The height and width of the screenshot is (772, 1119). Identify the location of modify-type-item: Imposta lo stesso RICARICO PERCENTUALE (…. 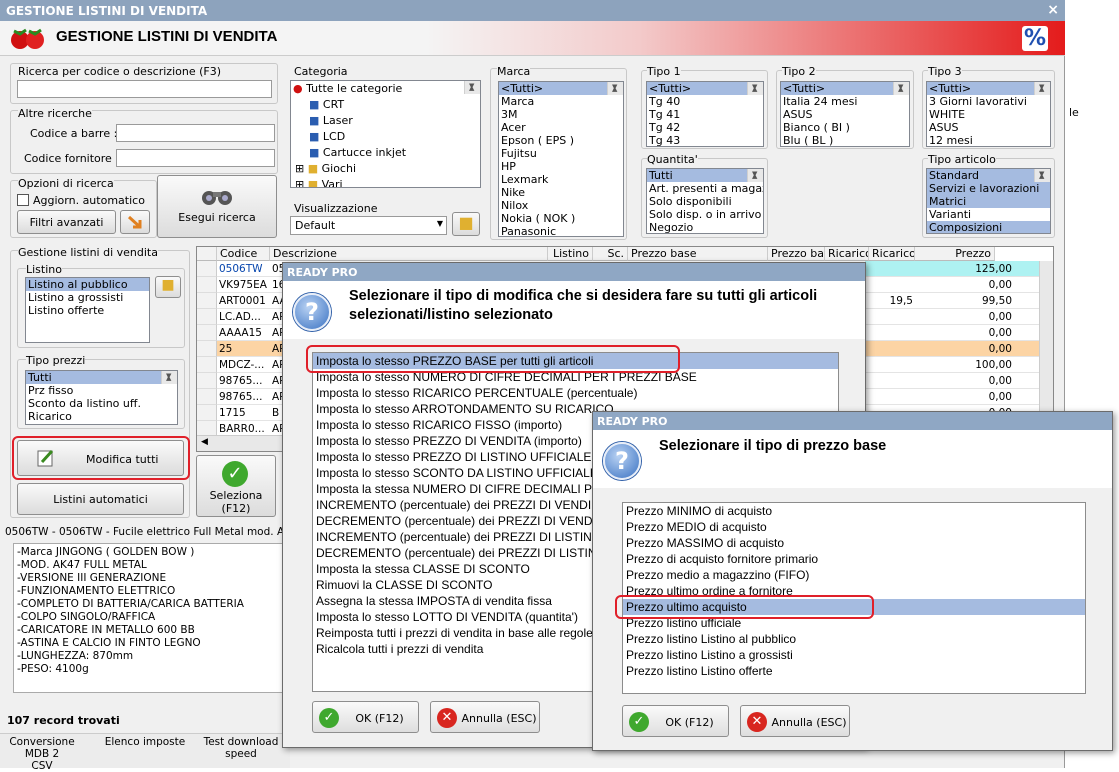
(575, 393).